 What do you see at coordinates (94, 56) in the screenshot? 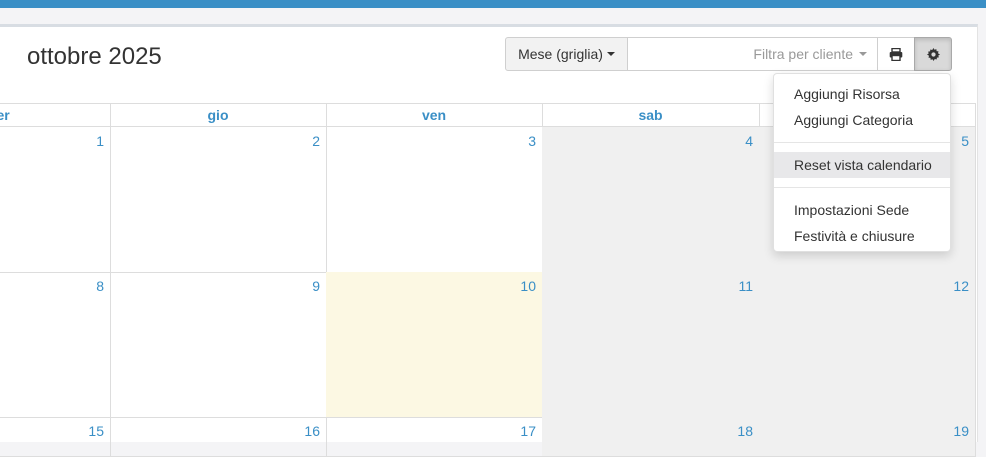
I see `page-title: ottobre 2025` at bounding box center [94, 56].